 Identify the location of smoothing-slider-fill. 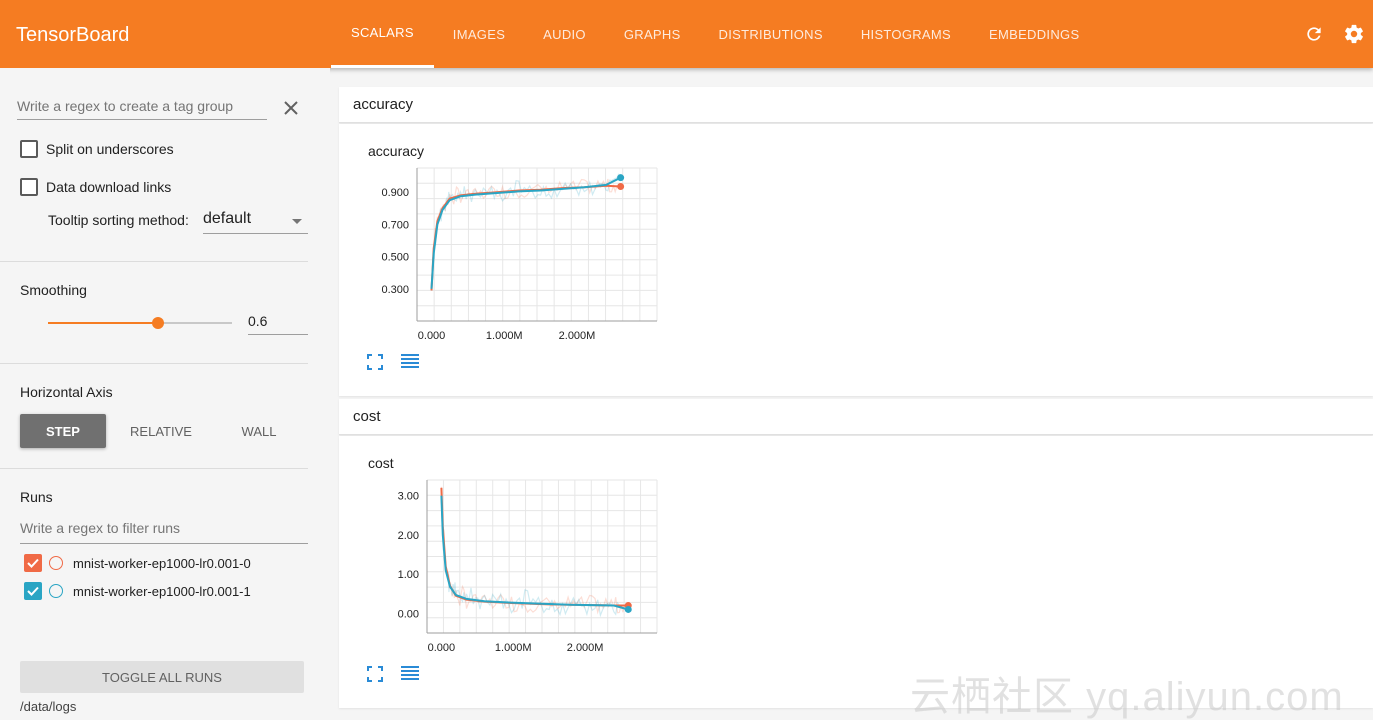
(103, 323).